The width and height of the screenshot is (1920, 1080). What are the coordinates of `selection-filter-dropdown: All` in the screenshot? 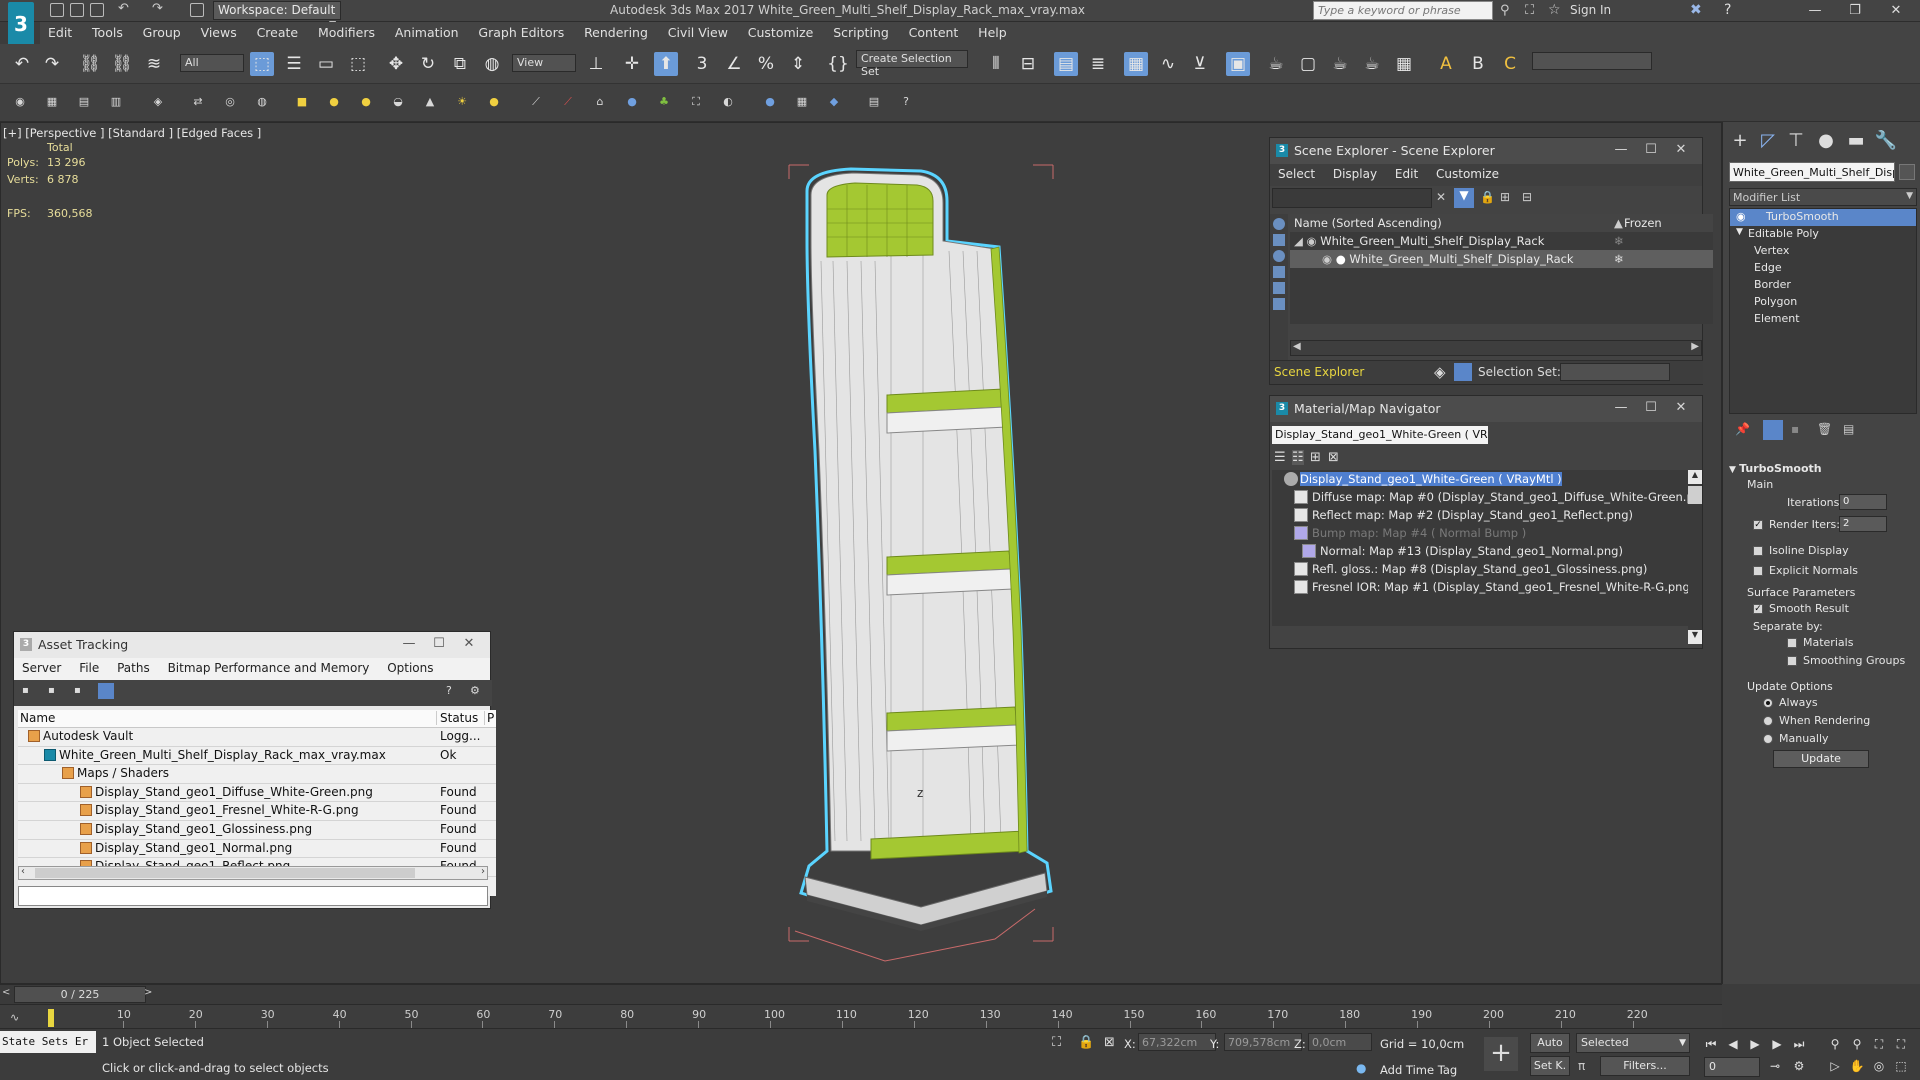 It's located at (212, 63).